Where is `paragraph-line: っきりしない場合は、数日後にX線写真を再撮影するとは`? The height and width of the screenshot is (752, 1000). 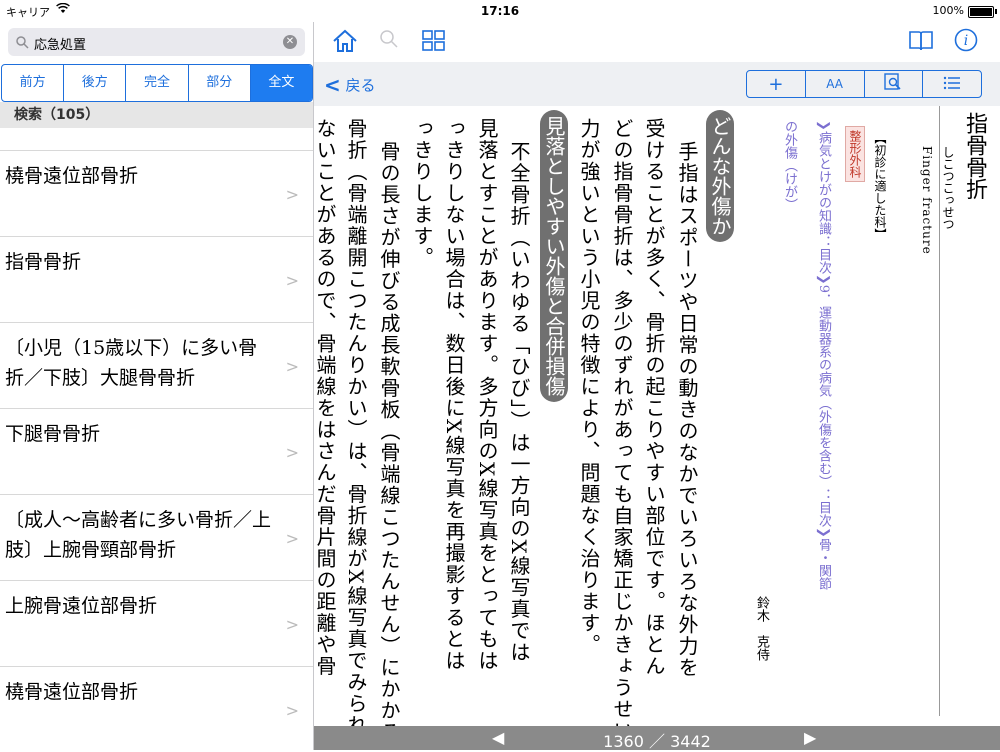 paragraph-line: っきりしない場合は、数日後にX線写真を再撮影するとは is located at coordinates (454, 395).